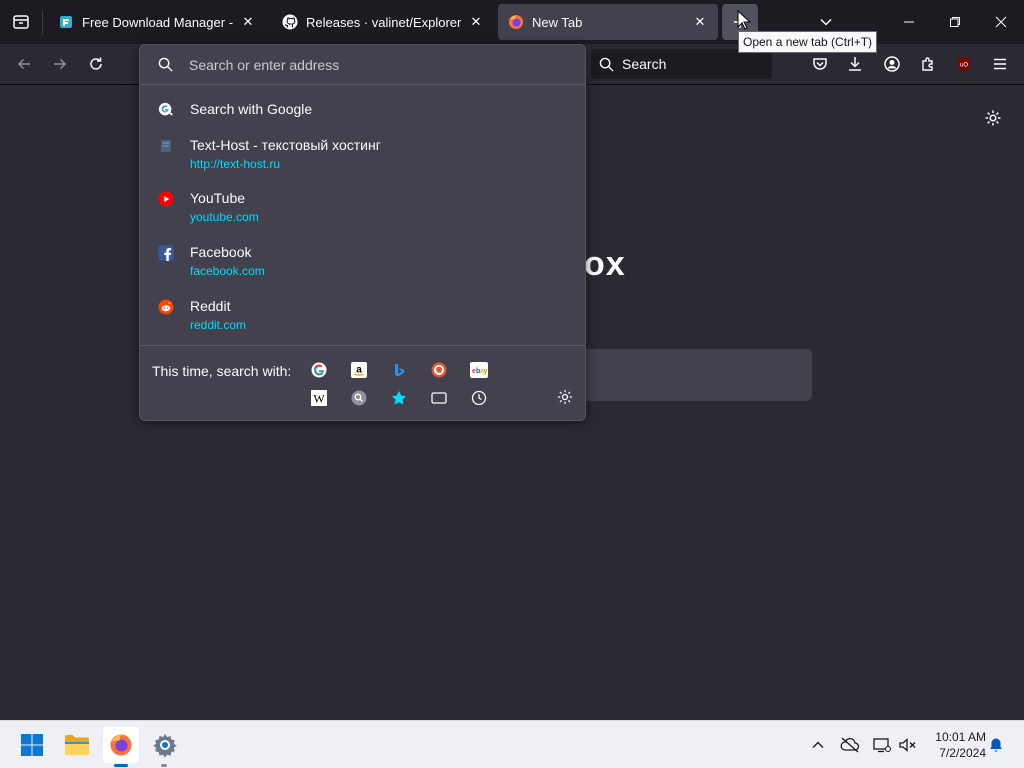 The width and height of the screenshot is (1024, 768). I want to click on ublock-origin-button: uO, so click(964, 64).